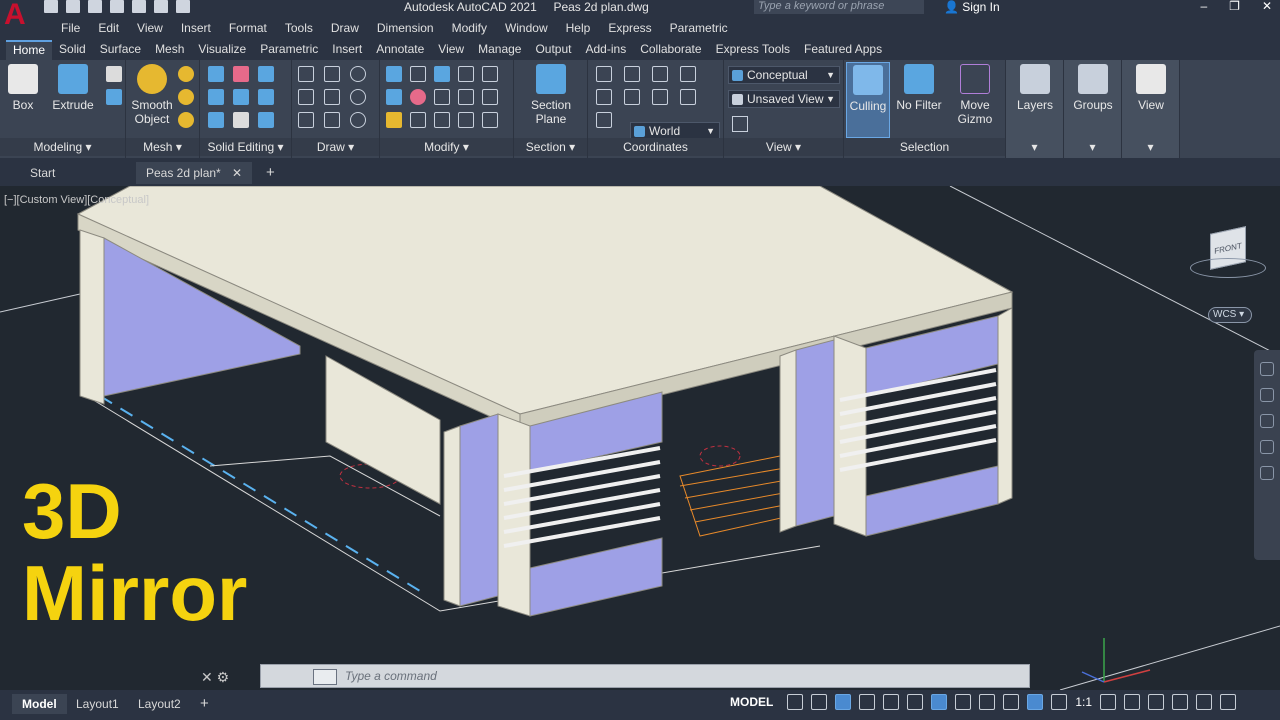 Image resolution: width=1280 pixels, height=720 pixels. Describe the element at coordinates (839, 7) in the screenshot. I see `help-search-input: Type a keyword or phrase` at that location.